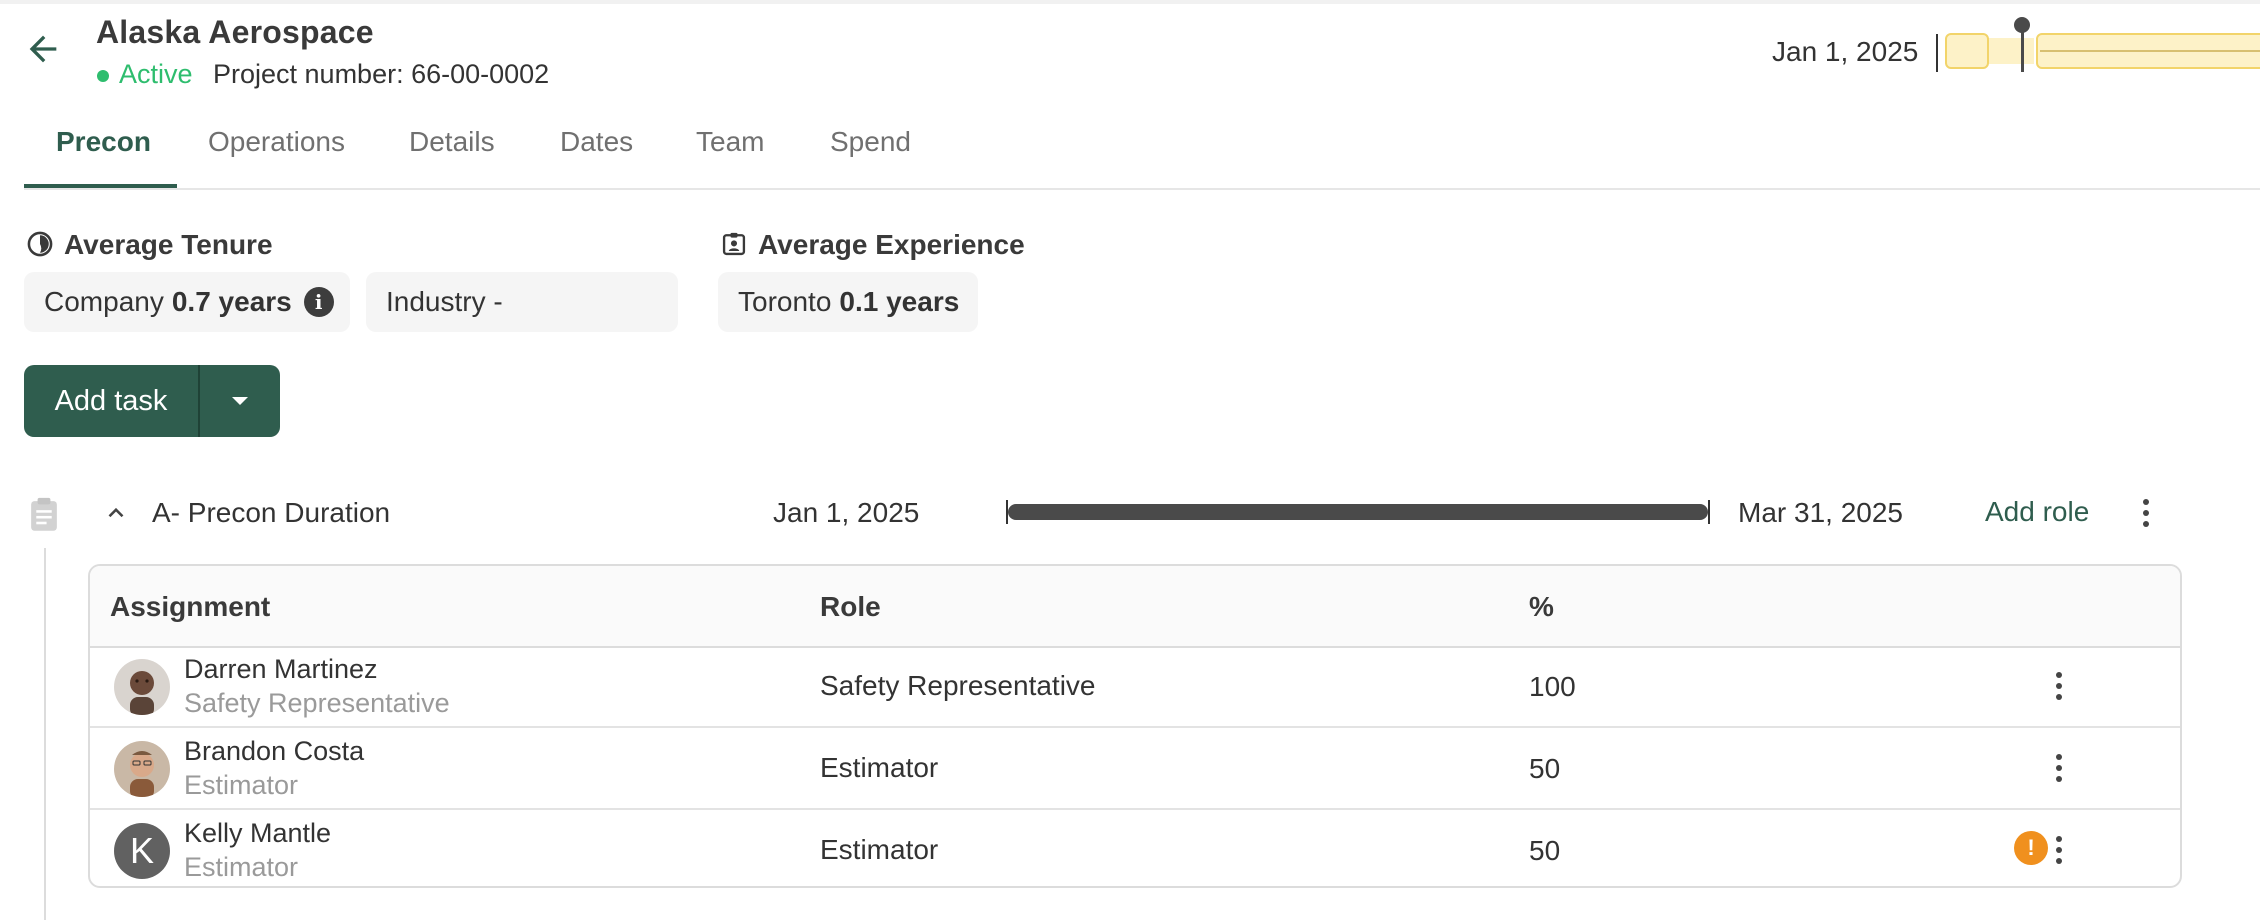 Image resolution: width=2260 pixels, height=920 pixels. Describe the element at coordinates (271, 512) in the screenshot. I see `task-name: A- Precon Duration` at that location.